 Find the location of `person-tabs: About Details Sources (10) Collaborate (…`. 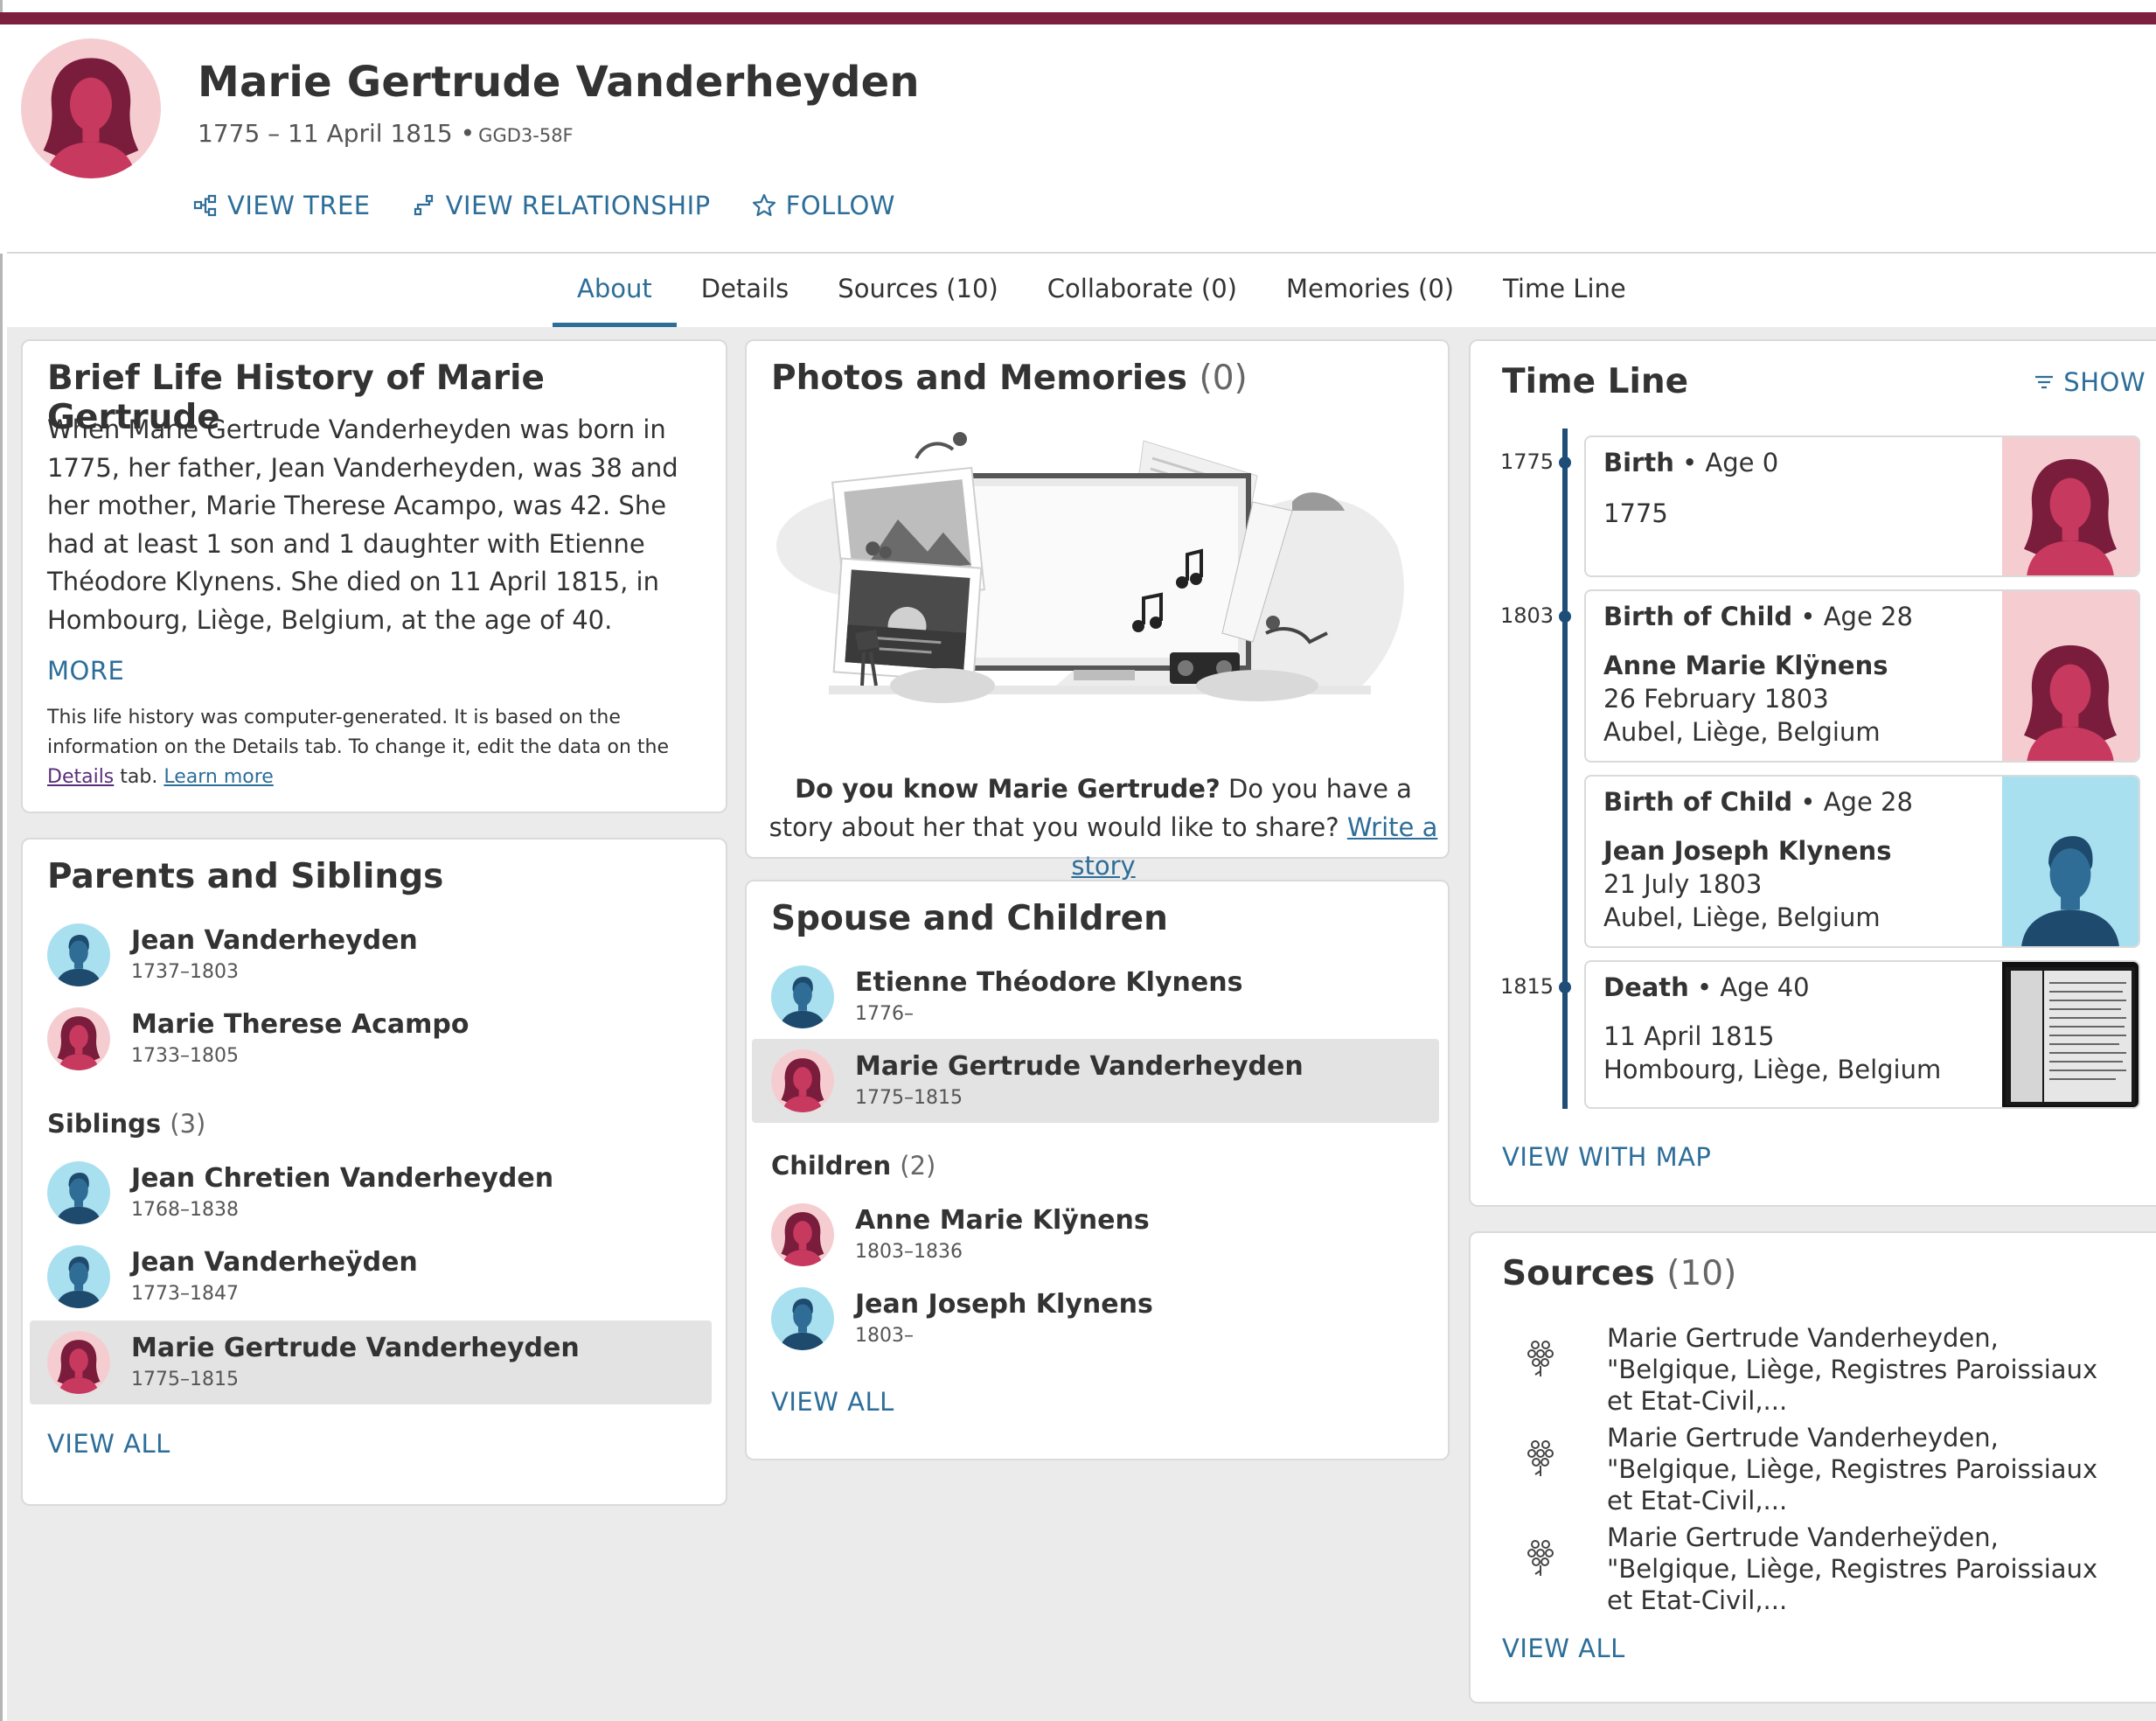

person-tabs: About Details Sources (10) Collaborate (… is located at coordinates (1102, 290).